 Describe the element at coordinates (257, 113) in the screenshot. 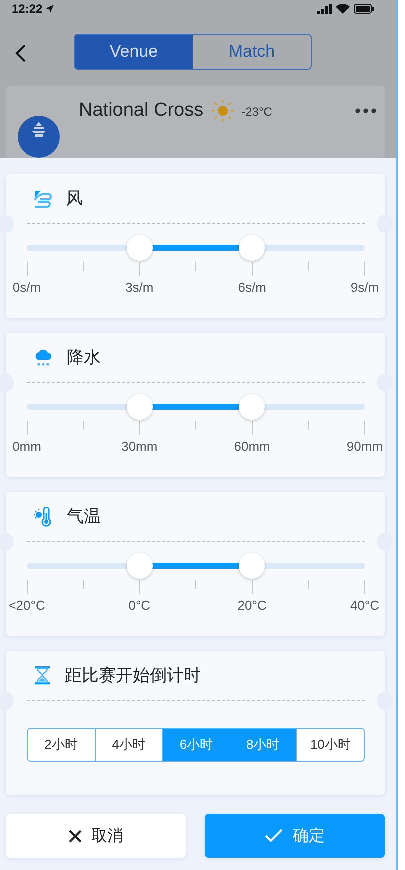

I see `venue-temperature: -23°C` at that location.